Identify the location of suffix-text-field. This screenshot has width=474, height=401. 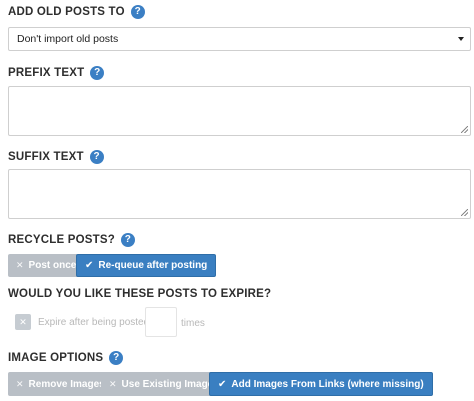
(239, 194).